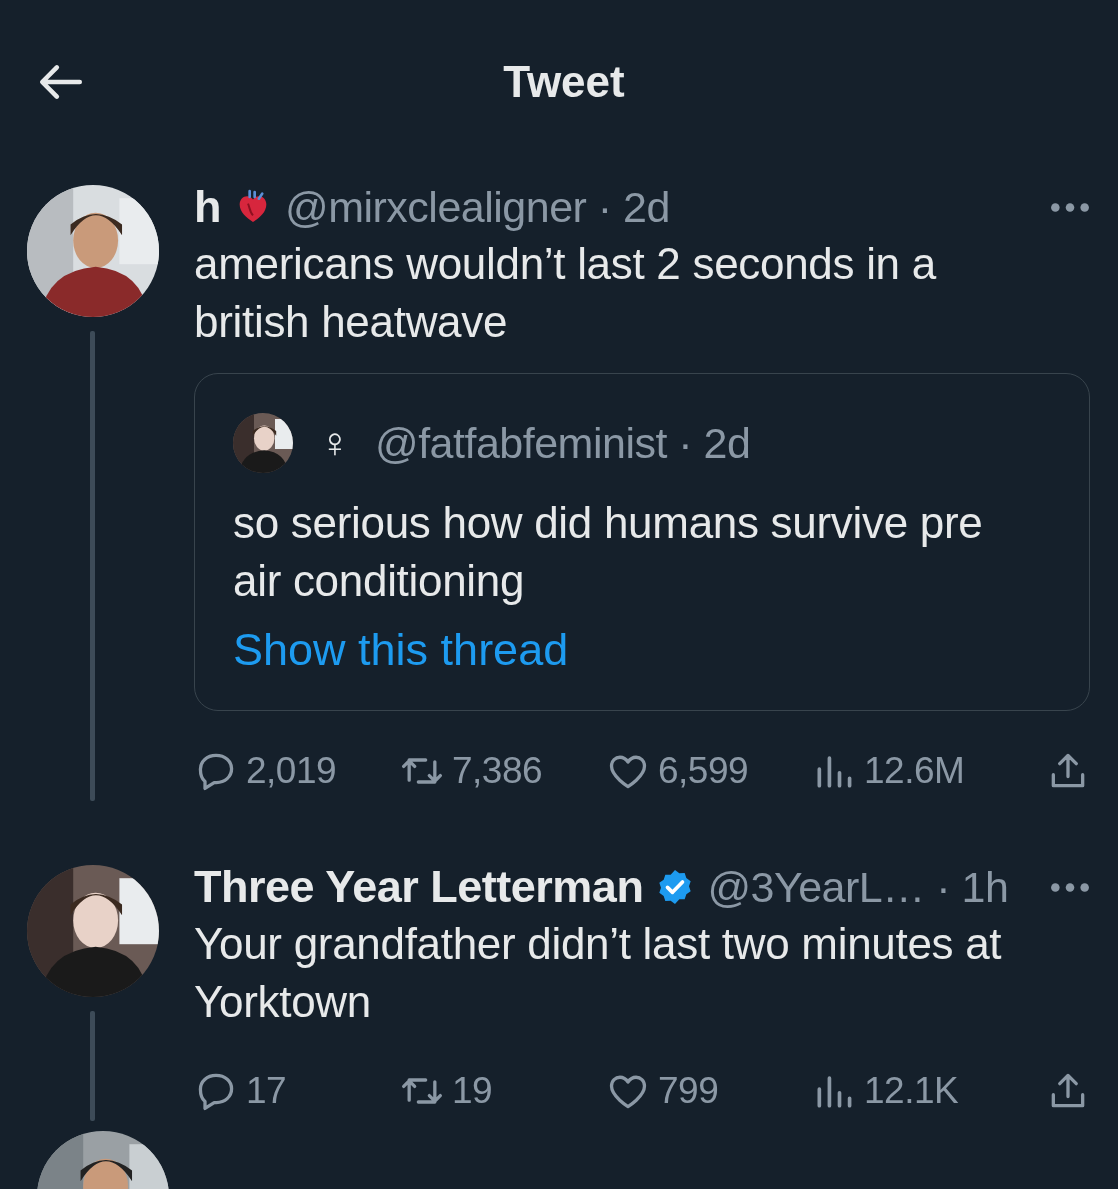 The height and width of the screenshot is (1189, 1118). I want to click on author-name: ♀, so click(334, 443).